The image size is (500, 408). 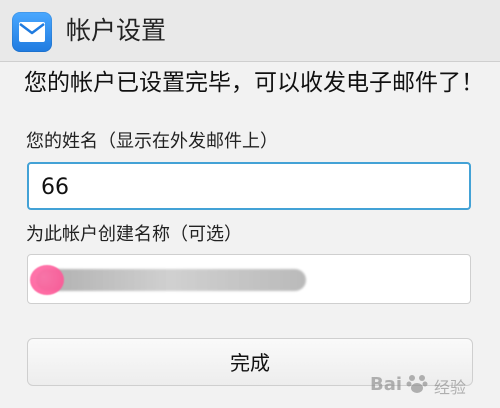 What do you see at coordinates (171, 280) in the screenshot?
I see `redaction-blur` at bounding box center [171, 280].